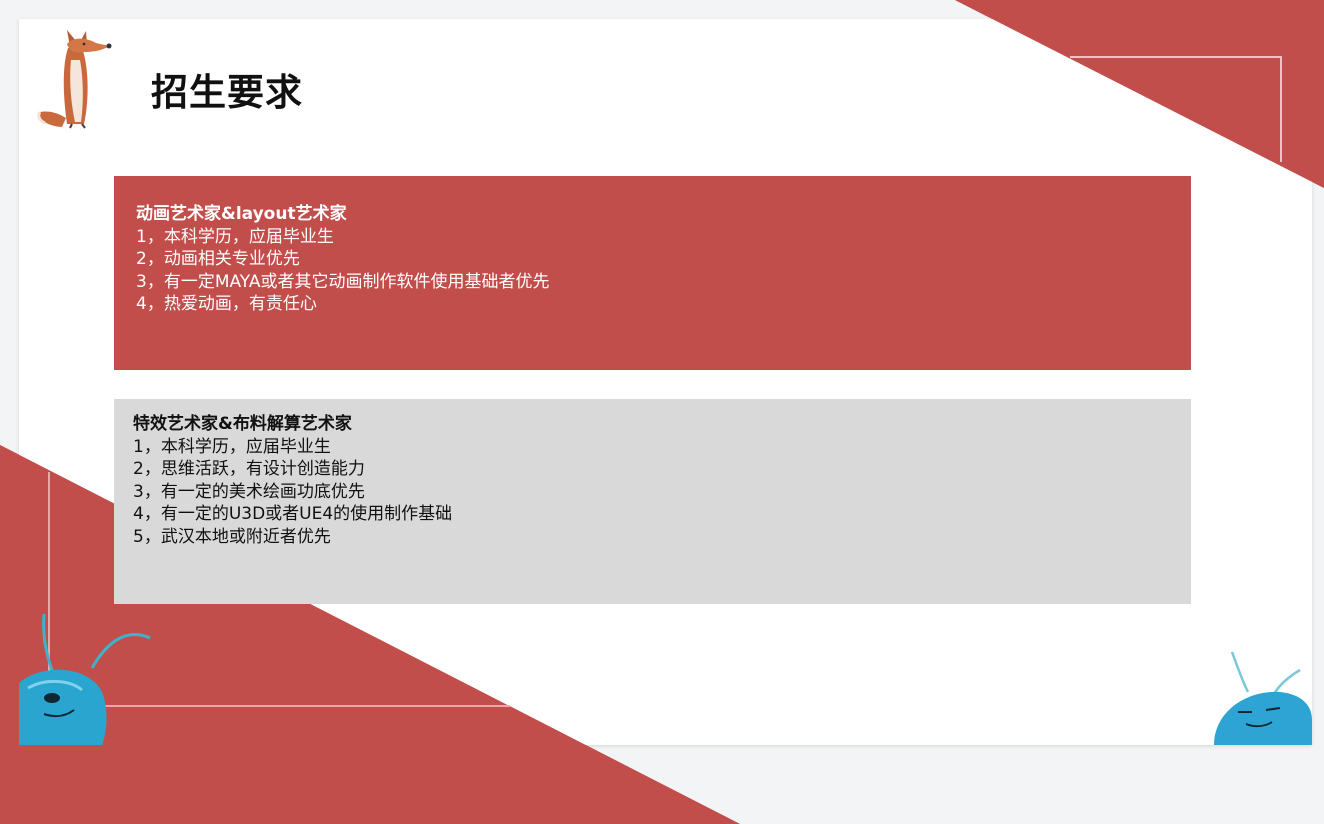 This screenshot has width=1324, height=824. What do you see at coordinates (293, 514) in the screenshot?
I see `requirement-item: 4，有一定的U3D或者UE4的使用制作基础` at bounding box center [293, 514].